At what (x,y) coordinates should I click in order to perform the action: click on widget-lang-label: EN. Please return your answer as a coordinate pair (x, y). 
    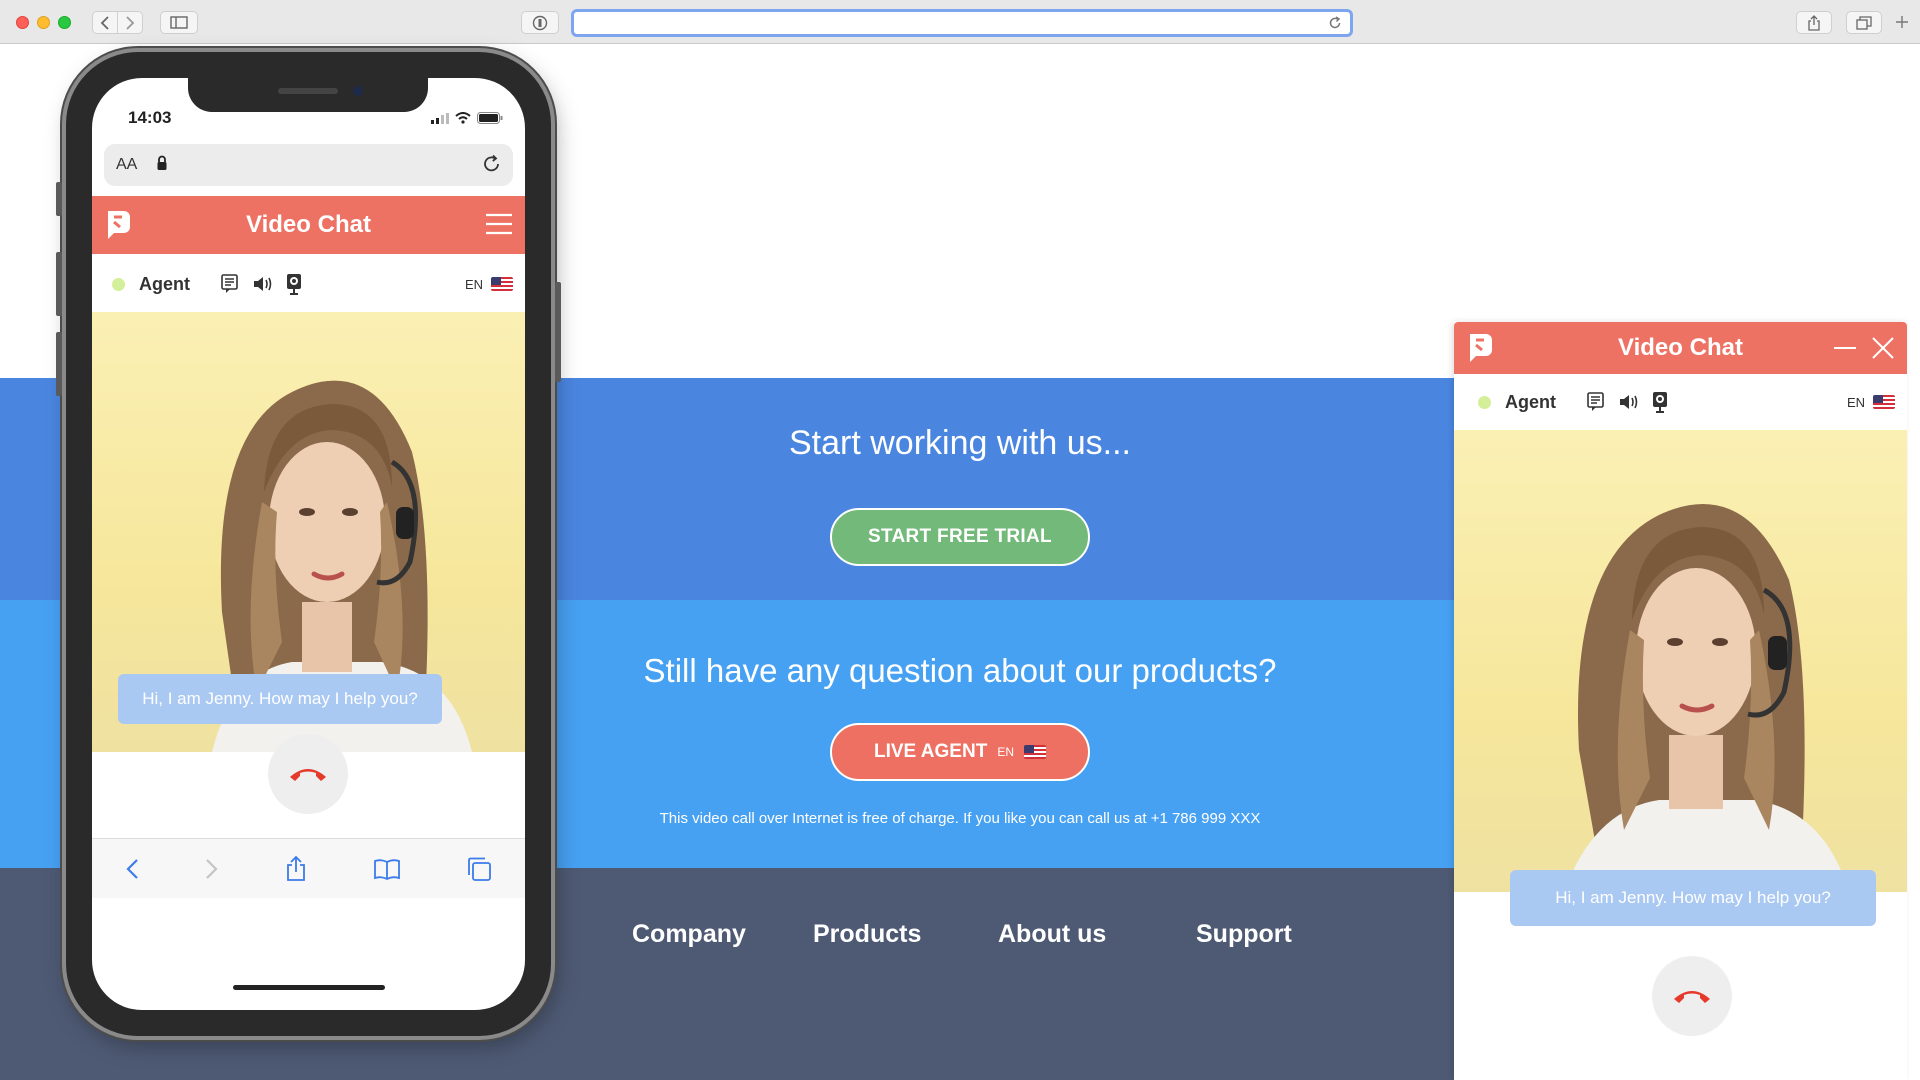
    Looking at the image, I should click on (1855, 402).